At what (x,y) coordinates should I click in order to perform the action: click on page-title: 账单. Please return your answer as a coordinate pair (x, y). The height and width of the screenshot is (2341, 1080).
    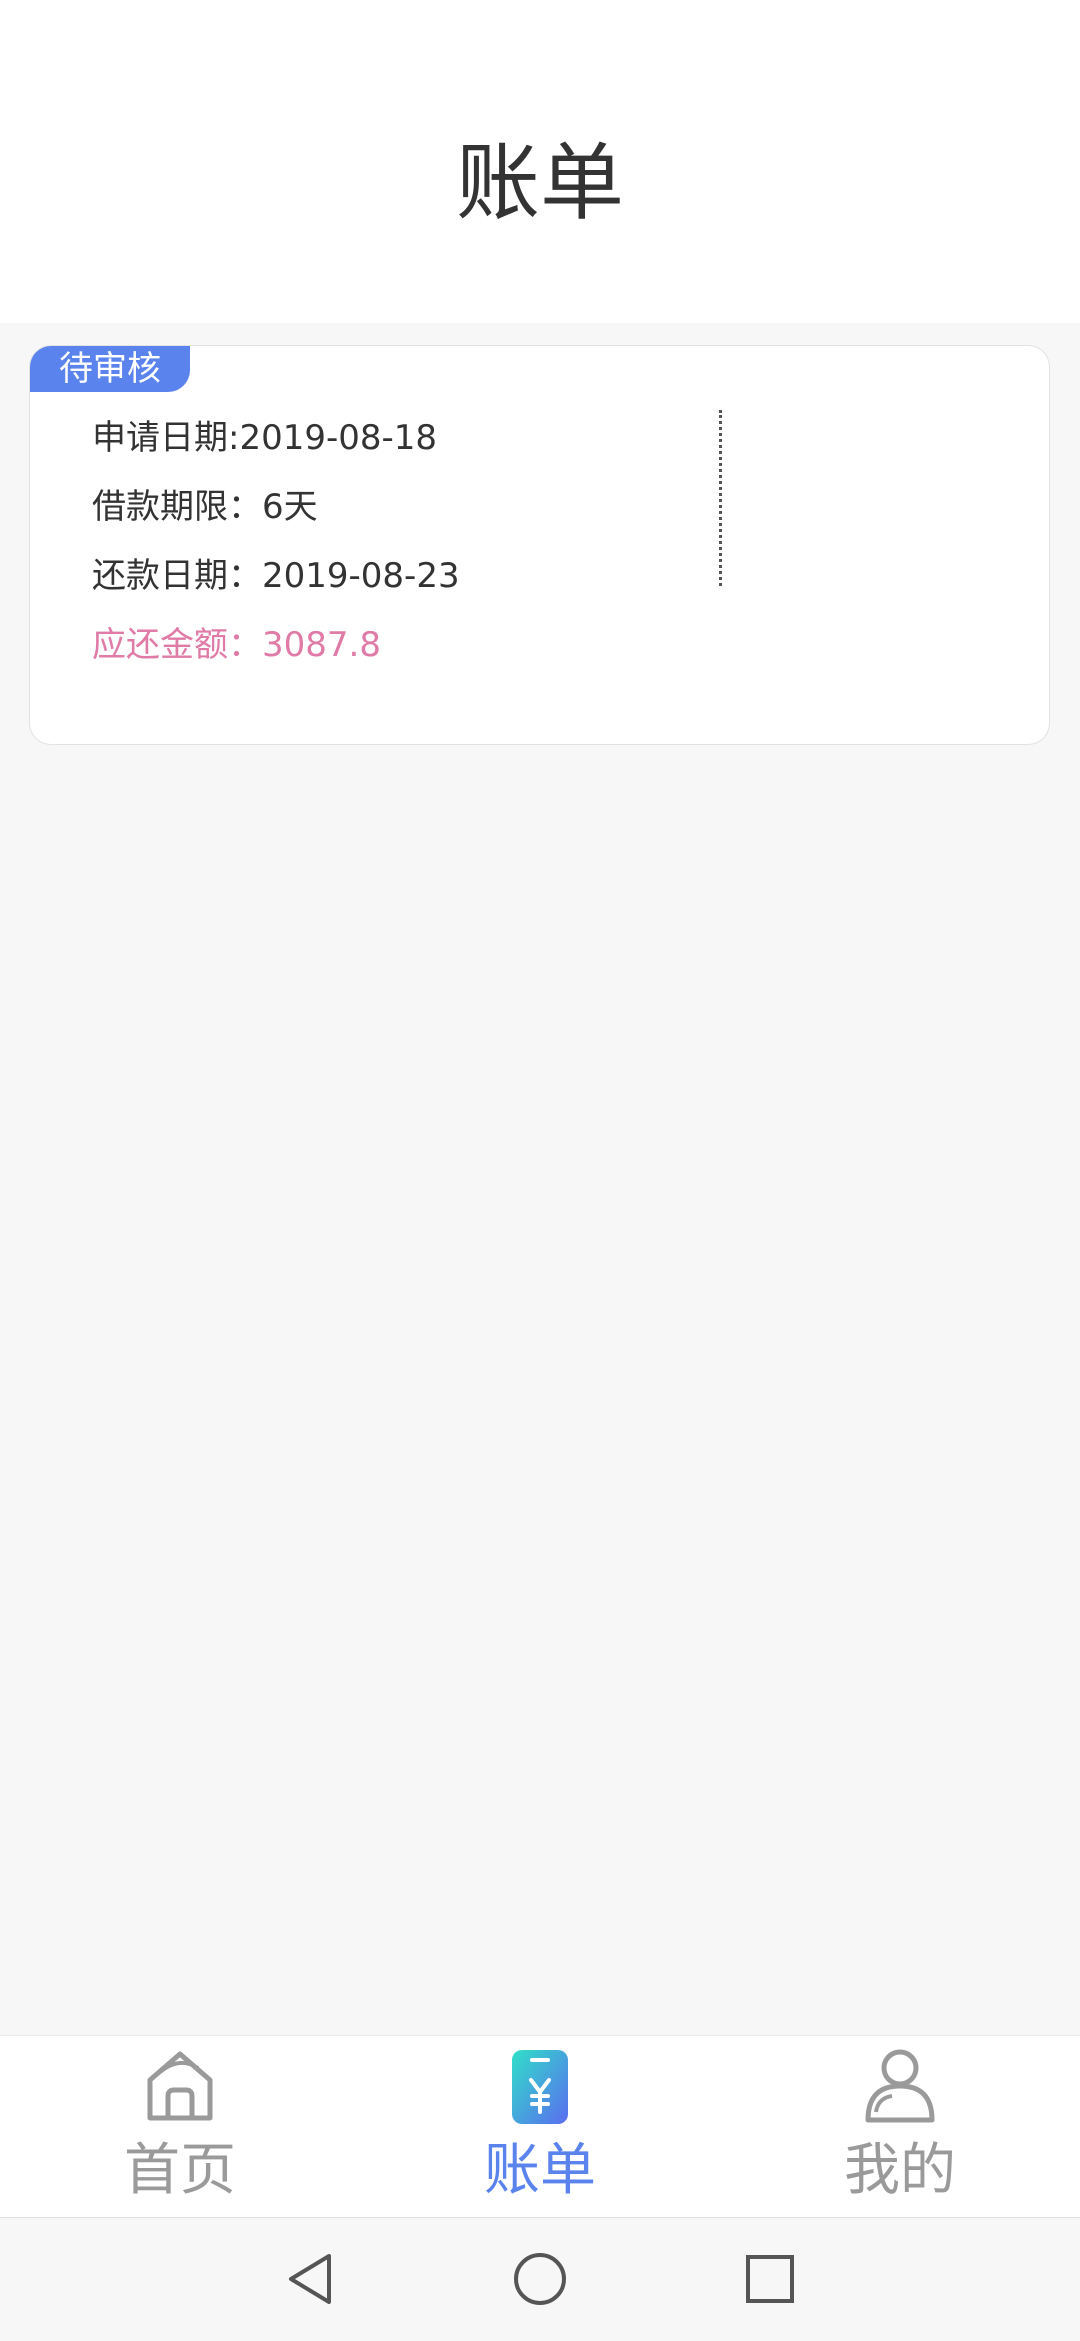
    Looking at the image, I should click on (539, 183).